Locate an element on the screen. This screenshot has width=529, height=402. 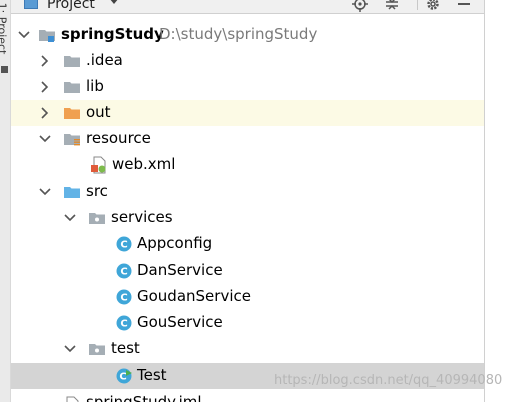
tree-row-gouservice: C GouService is located at coordinates (247, 323).